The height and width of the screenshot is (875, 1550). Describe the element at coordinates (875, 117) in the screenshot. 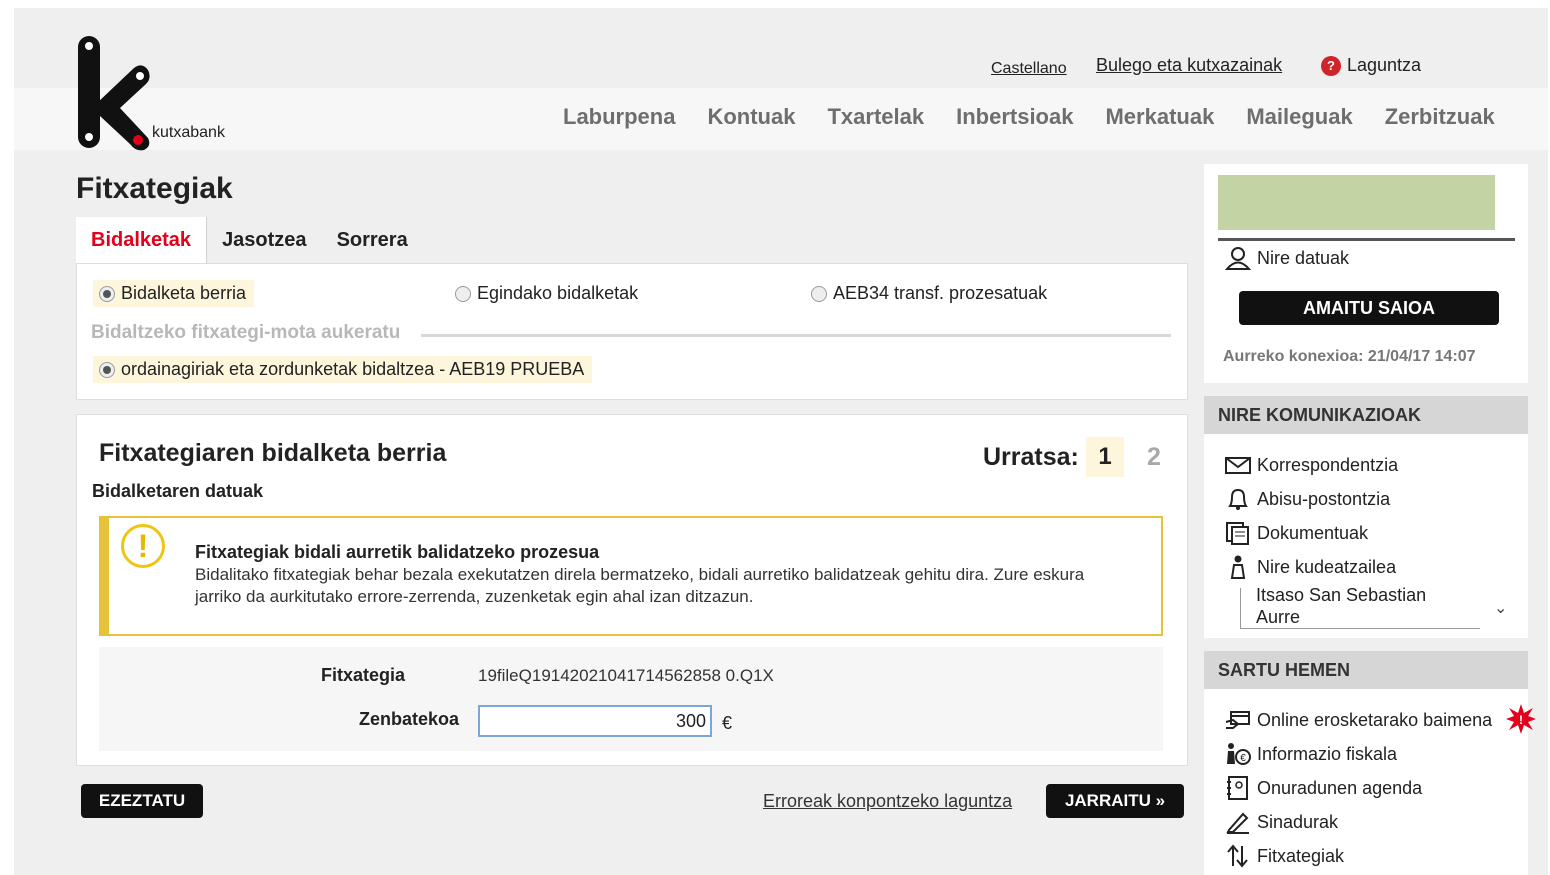

I see `nav-item-txartelak: Txartelak` at that location.